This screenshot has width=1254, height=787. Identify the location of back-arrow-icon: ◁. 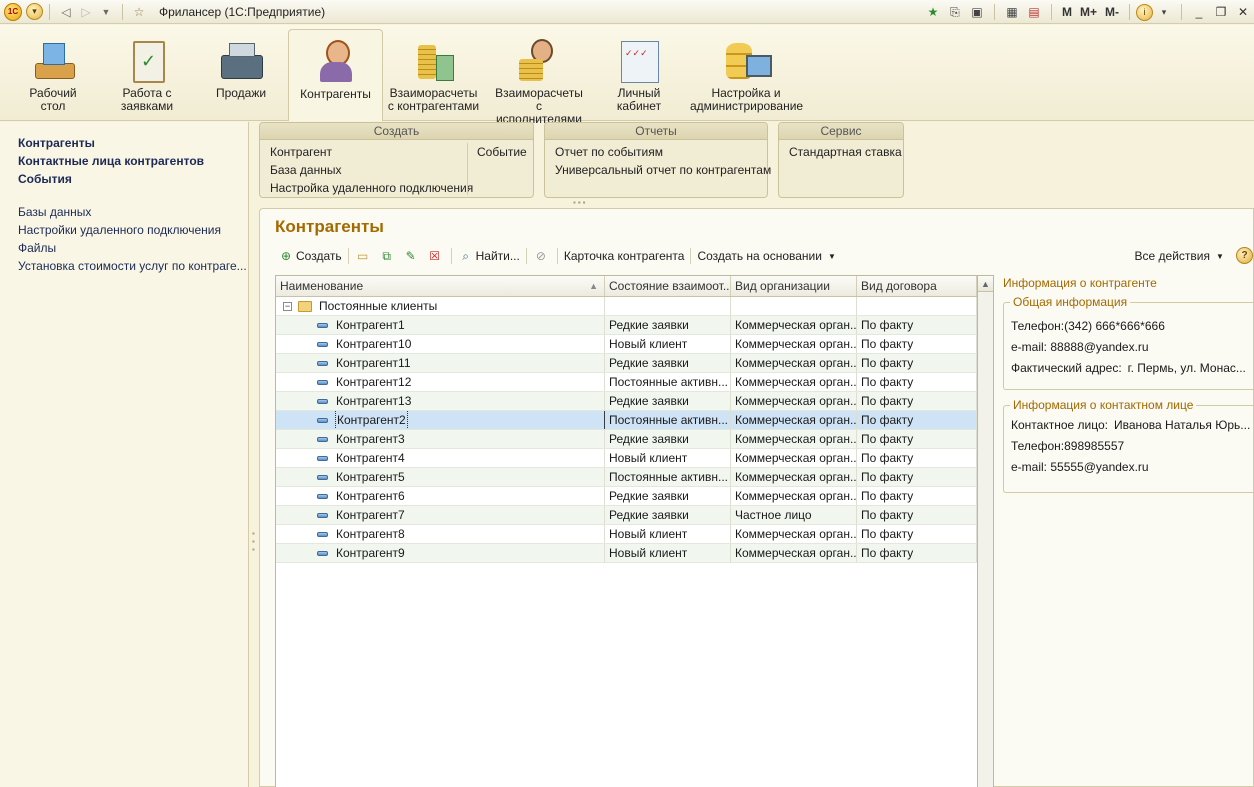
(66, 12).